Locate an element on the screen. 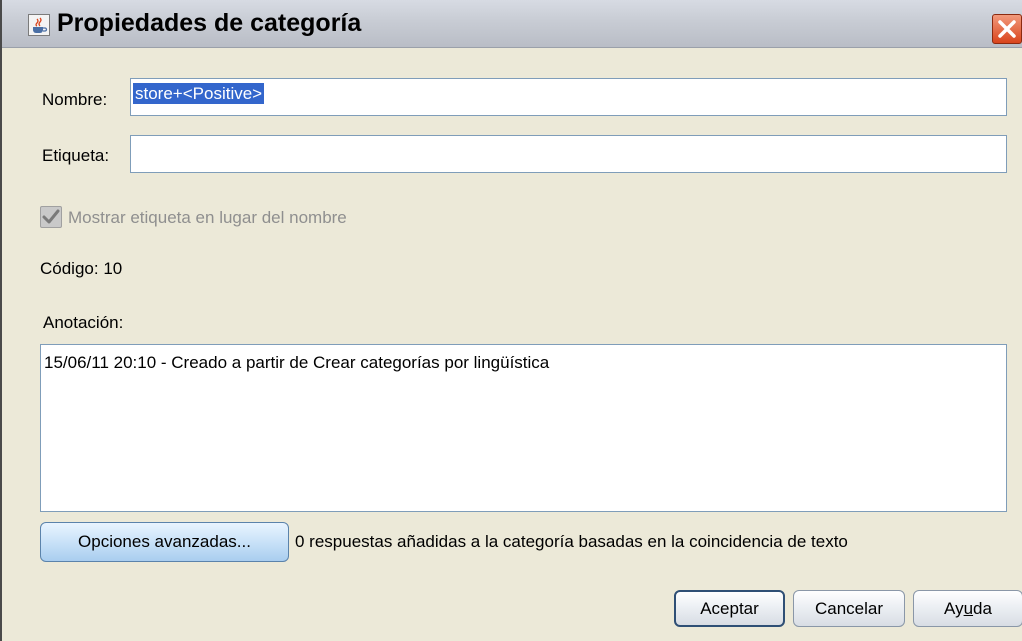 The image size is (1022, 641). name-input: store+<Positive> is located at coordinates (568, 97).